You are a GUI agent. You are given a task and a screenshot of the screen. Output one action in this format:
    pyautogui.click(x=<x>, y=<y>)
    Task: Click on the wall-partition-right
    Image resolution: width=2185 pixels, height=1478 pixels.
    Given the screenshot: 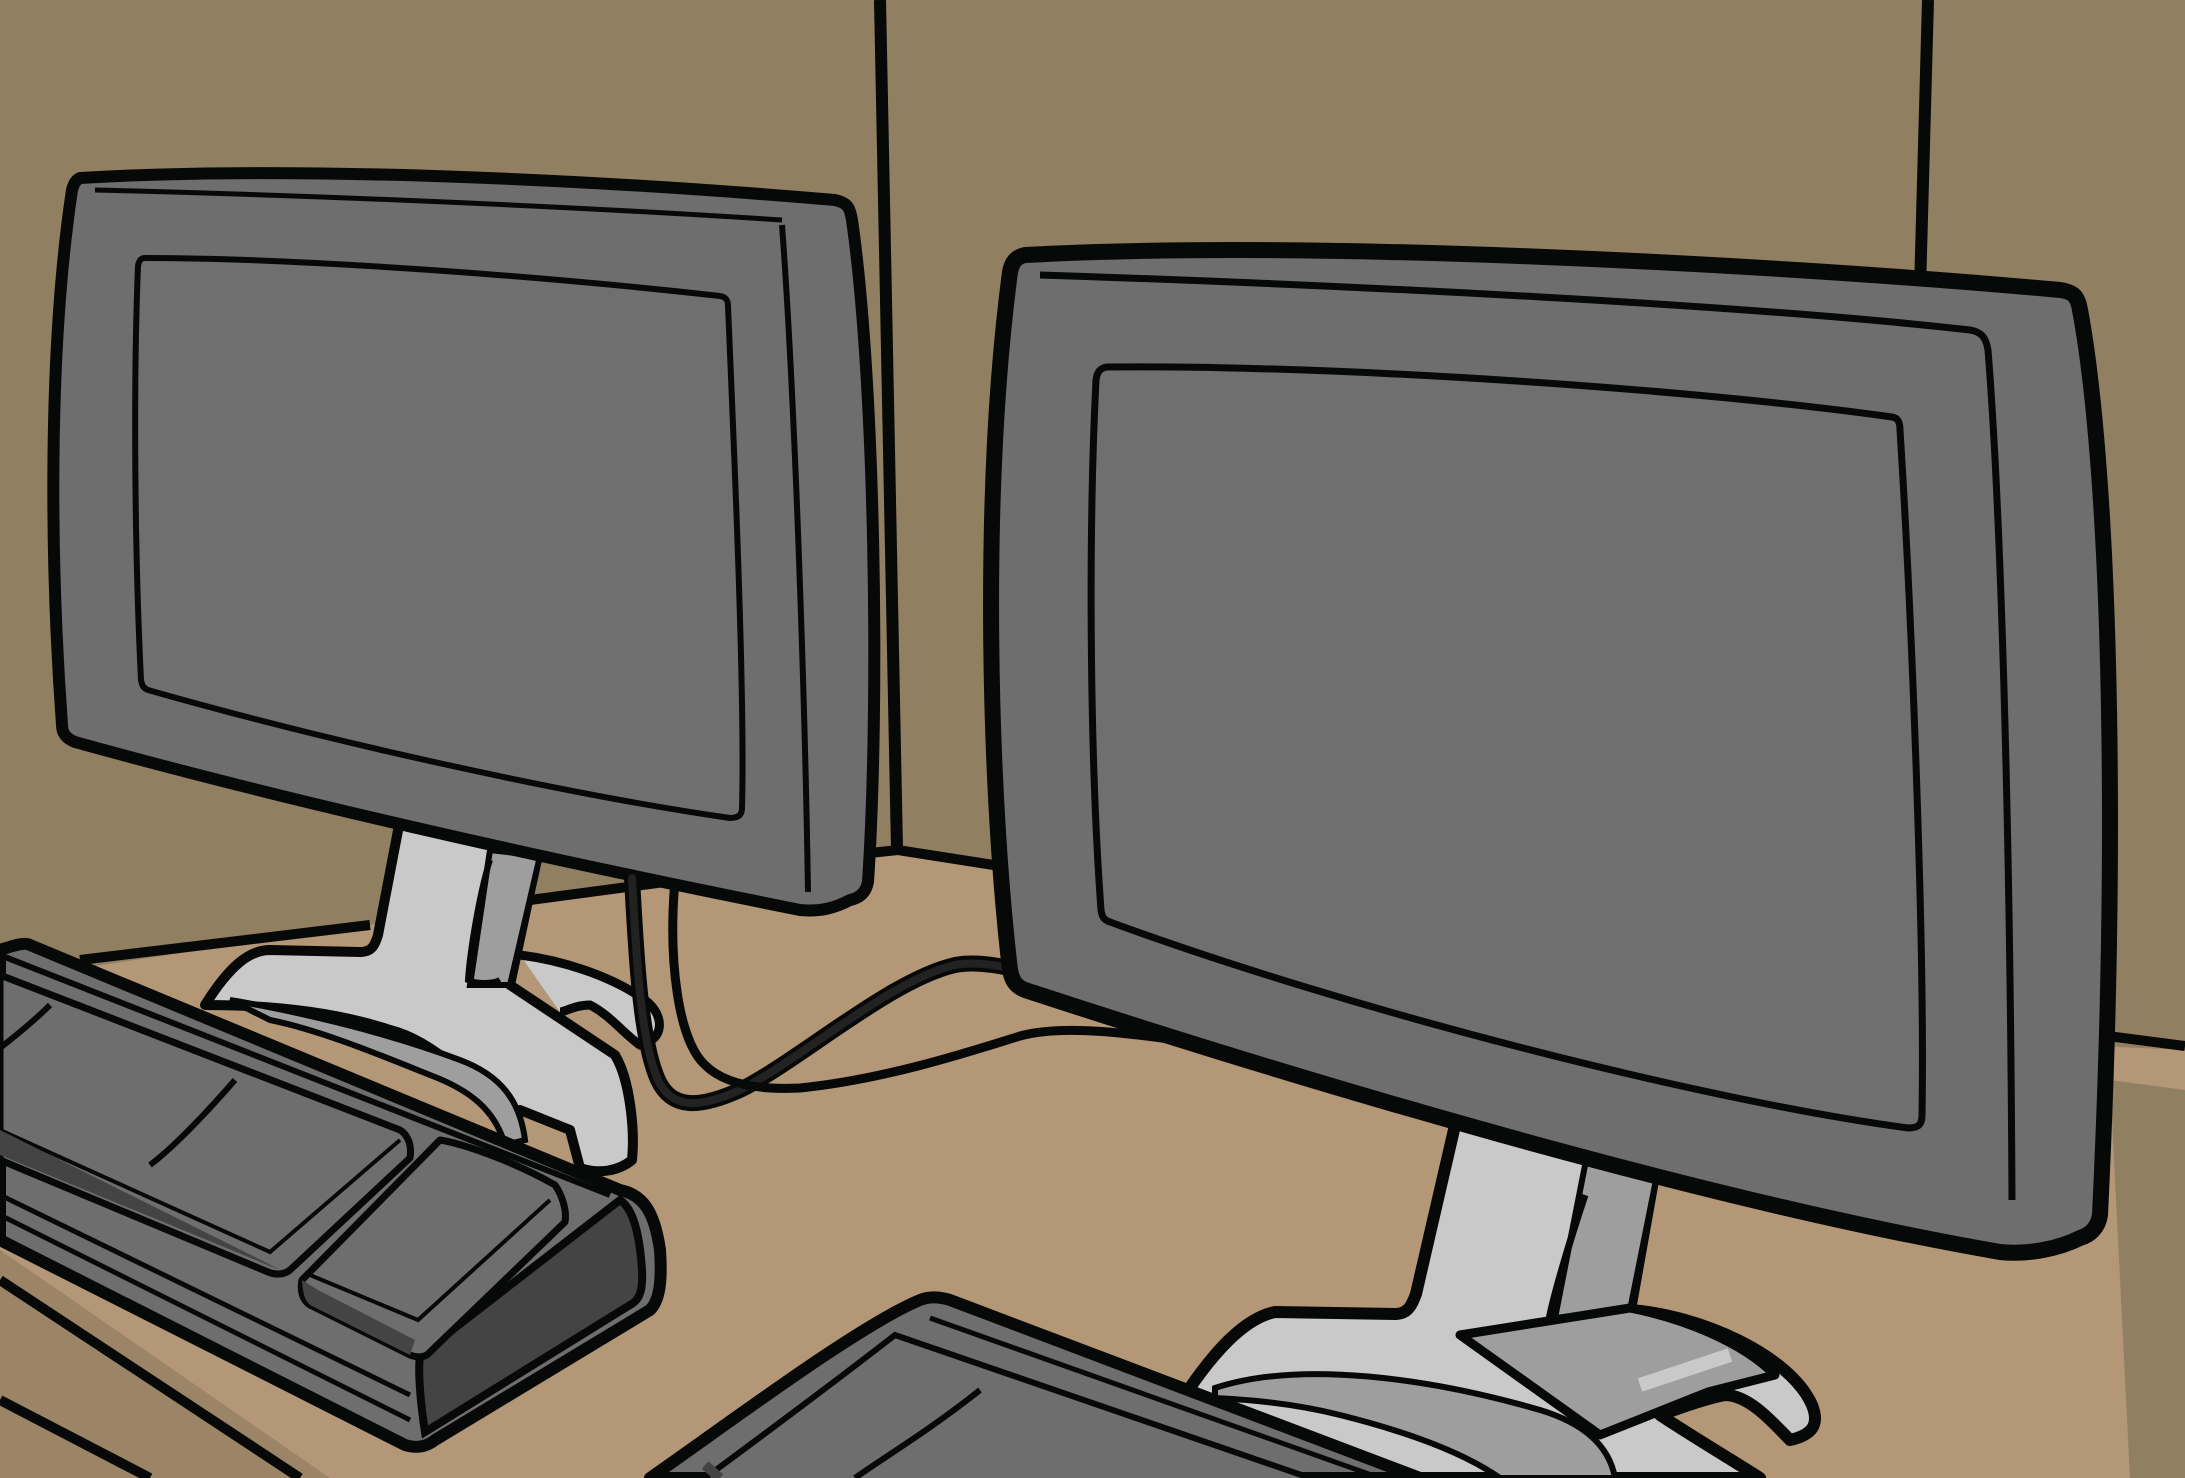 What is the action you would take?
    pyautogui.click(x=1924, y=145)
    